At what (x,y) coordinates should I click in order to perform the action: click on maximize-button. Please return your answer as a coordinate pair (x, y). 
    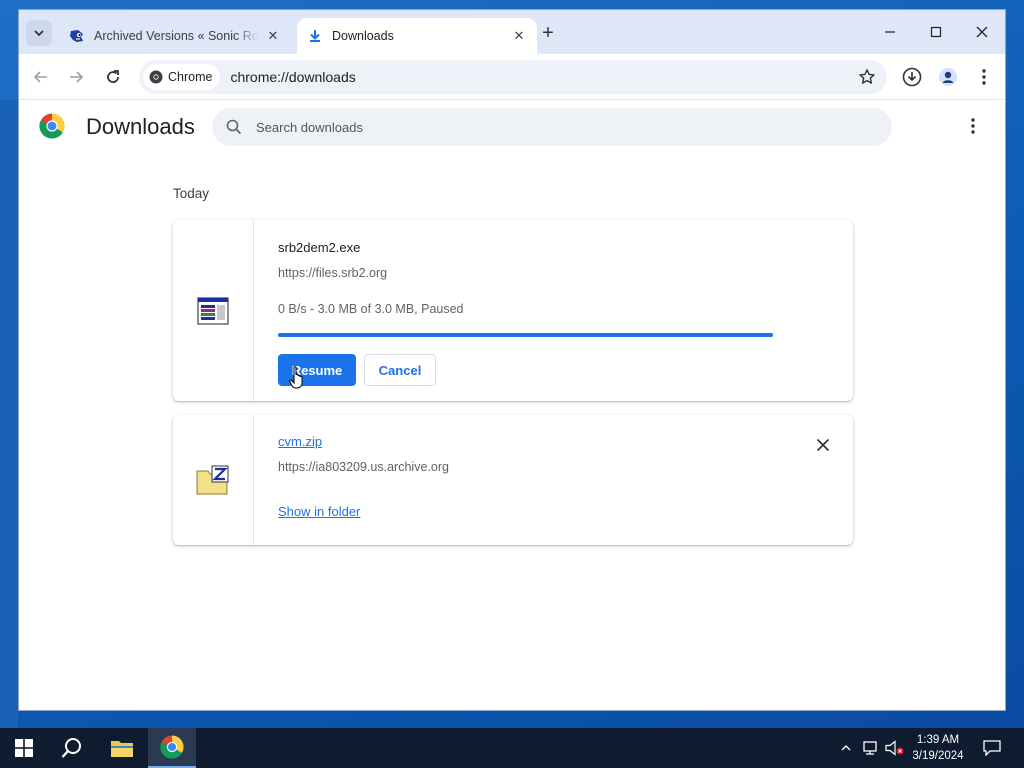
    Looking at the image, I should click on (936, 32).